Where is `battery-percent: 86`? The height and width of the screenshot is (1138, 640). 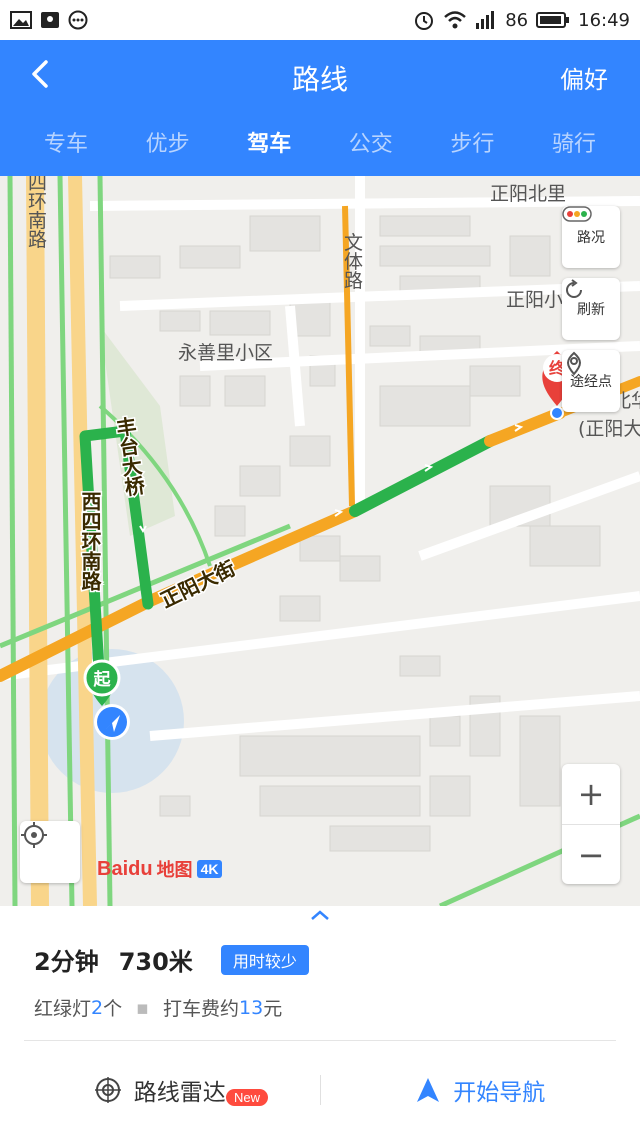 battery-percent: 86 is located at coordinates (517, 20).